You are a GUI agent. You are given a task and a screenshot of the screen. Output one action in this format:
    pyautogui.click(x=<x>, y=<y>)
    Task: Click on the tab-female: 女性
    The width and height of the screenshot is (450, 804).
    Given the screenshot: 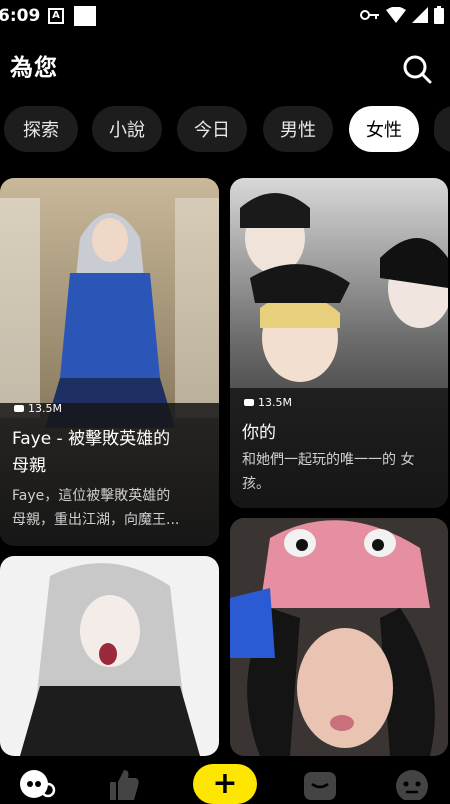 What is the action you would take?
    pyautogui.click(x=384, y=129)
    